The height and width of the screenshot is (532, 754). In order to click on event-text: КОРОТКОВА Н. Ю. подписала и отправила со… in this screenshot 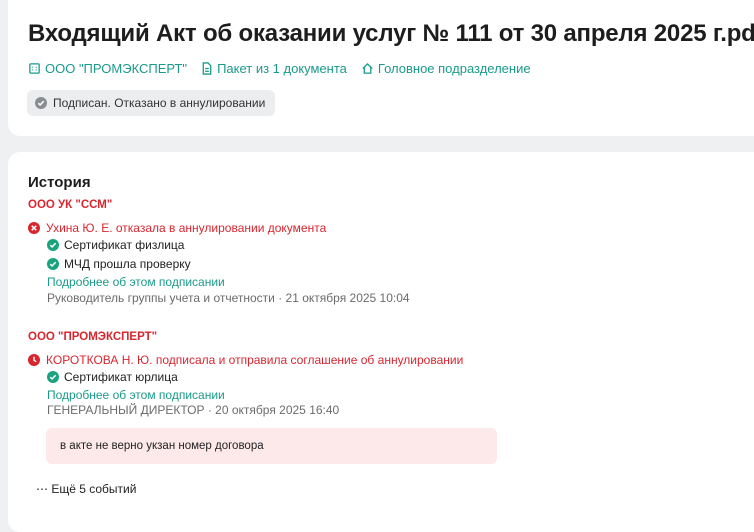, I will do `click(255, 360)`.